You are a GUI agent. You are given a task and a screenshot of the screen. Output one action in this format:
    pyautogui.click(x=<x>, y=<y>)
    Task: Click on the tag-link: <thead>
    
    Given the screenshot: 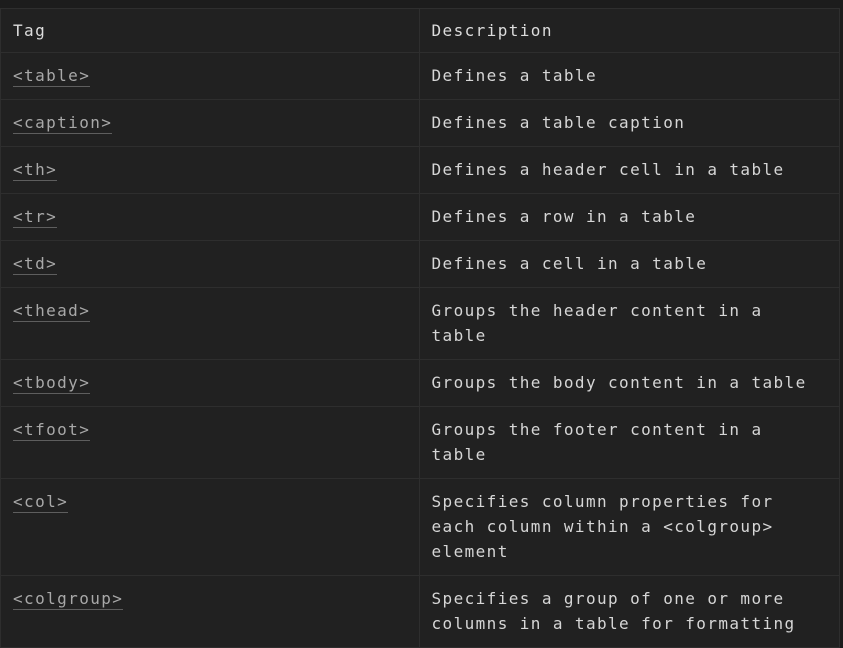 What is the action you would take?
    pyautogui.click(x=52, y=311)
    